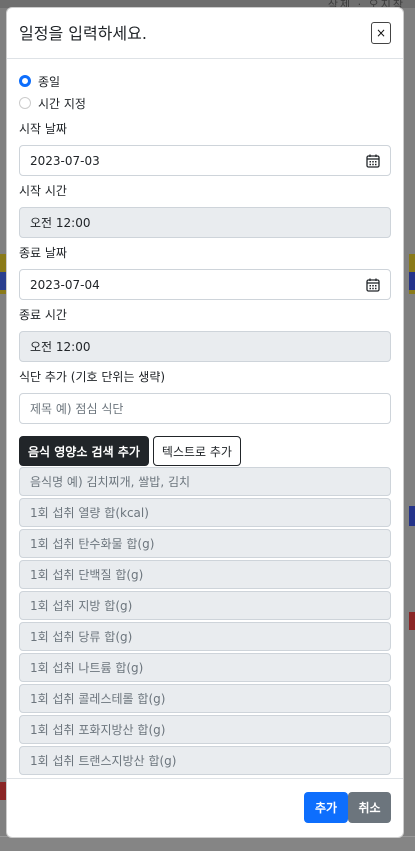 Image resolution: width=415 pixels, height=851 pixels. Describe the element at coordinates (77, 409) in the screenshot. I see `meal-title-placeholder: 제목 예) 점심 식단` at that location.